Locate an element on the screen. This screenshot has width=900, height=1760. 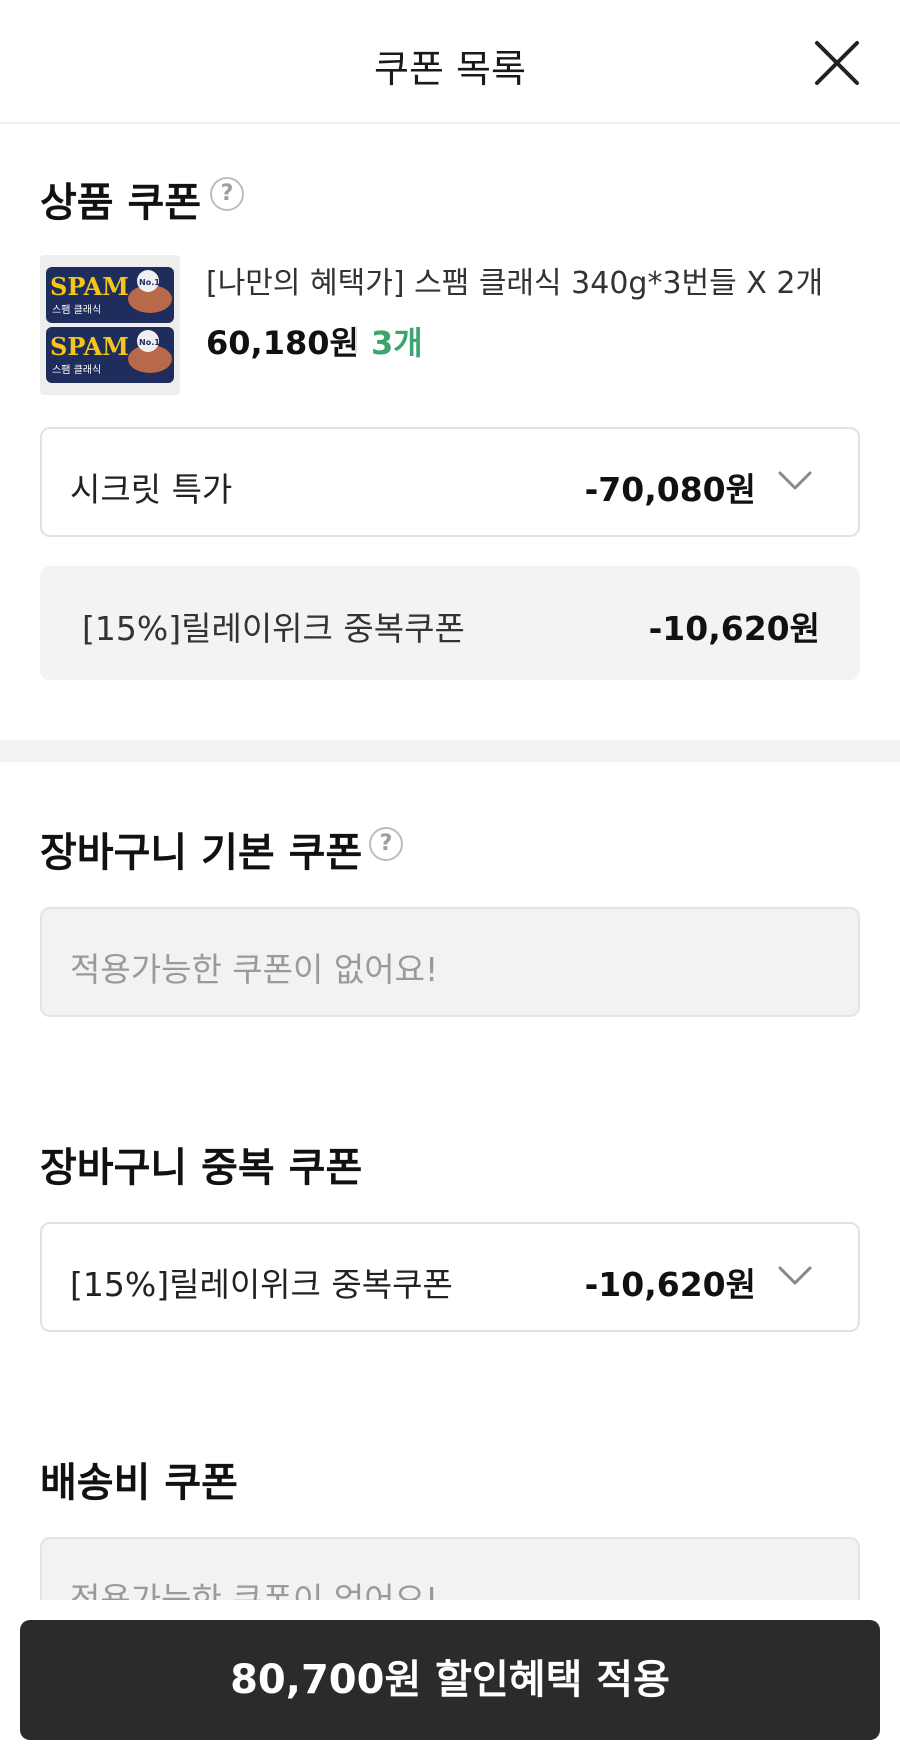
product-coupon-title: 상품 쿠폰 is located at coordinates (121, 203).